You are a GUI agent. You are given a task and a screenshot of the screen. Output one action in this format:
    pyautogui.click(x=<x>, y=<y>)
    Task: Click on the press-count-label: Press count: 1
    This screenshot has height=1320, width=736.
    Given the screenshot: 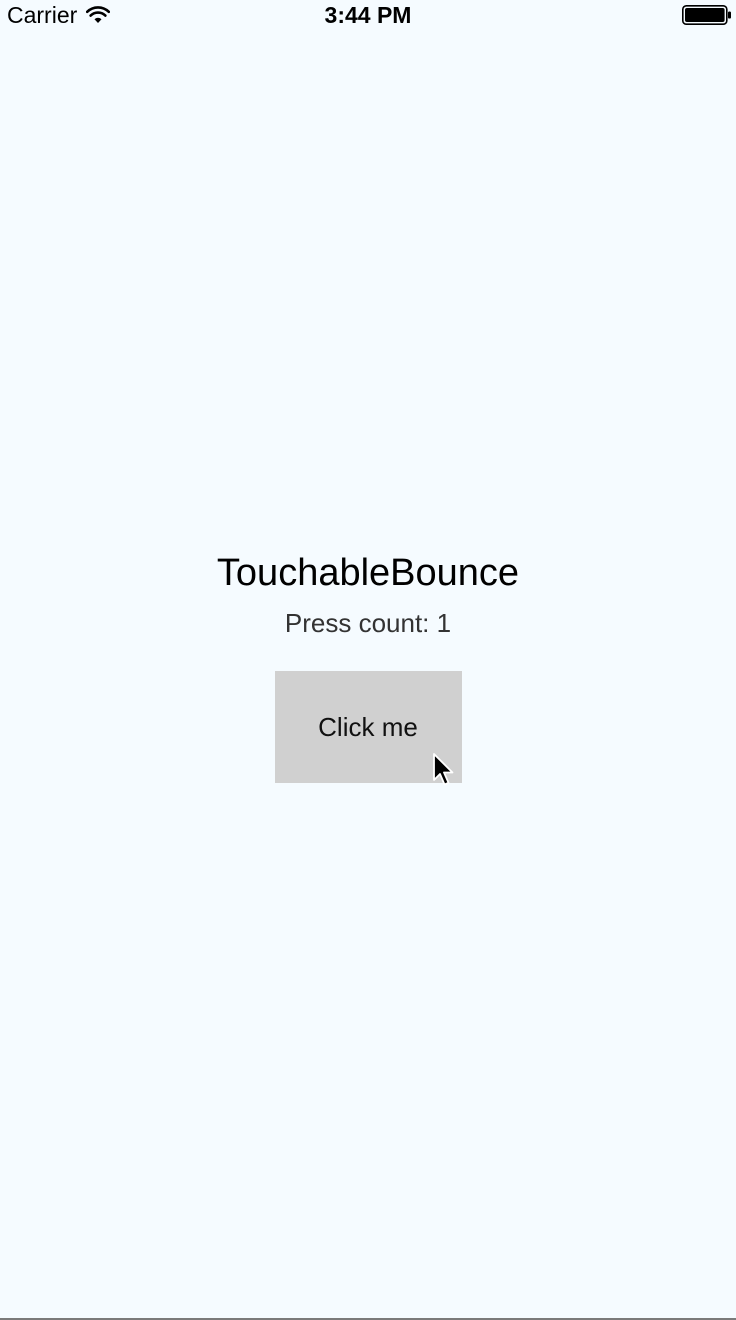 What is the action you would take?
    pyautogui.click(x=368, y=623)
    